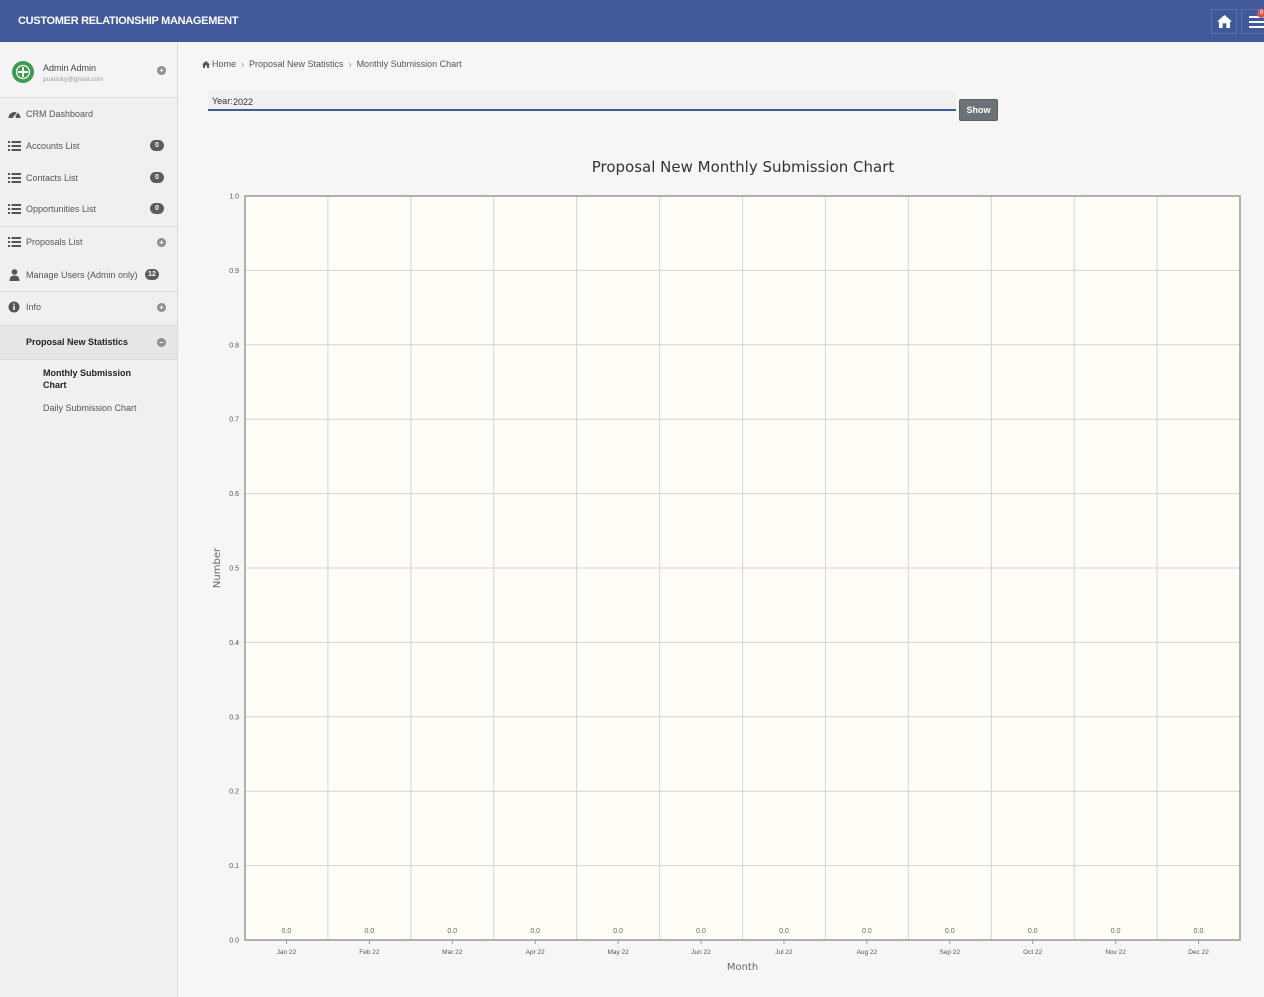  What do you see at coordinates (1115, 952) in the screenshot?
I see `x-tick-label: Nov 22` at bounding box center [1115, 952].